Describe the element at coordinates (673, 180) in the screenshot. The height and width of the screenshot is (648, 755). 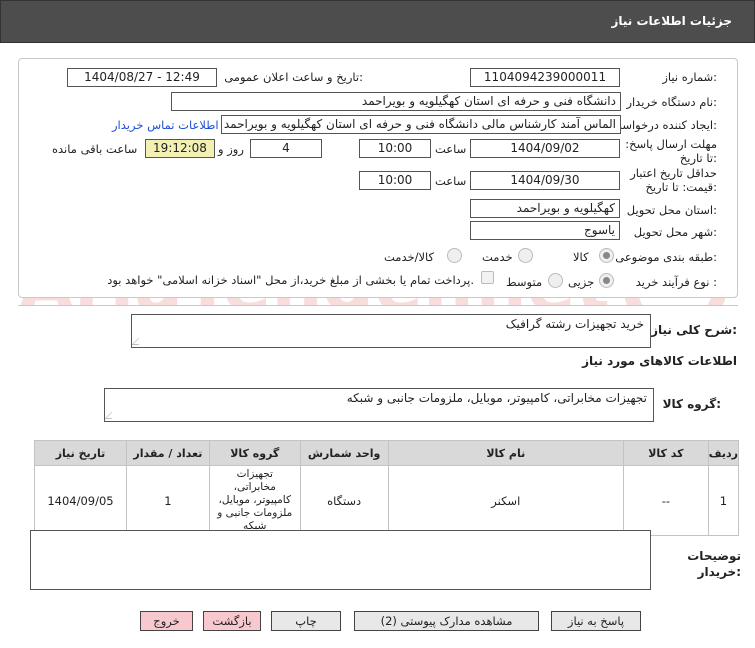
I see `price-validity-label: حداقل تاریخ اعتبار قیمت: تا تاریخ:` at that location.